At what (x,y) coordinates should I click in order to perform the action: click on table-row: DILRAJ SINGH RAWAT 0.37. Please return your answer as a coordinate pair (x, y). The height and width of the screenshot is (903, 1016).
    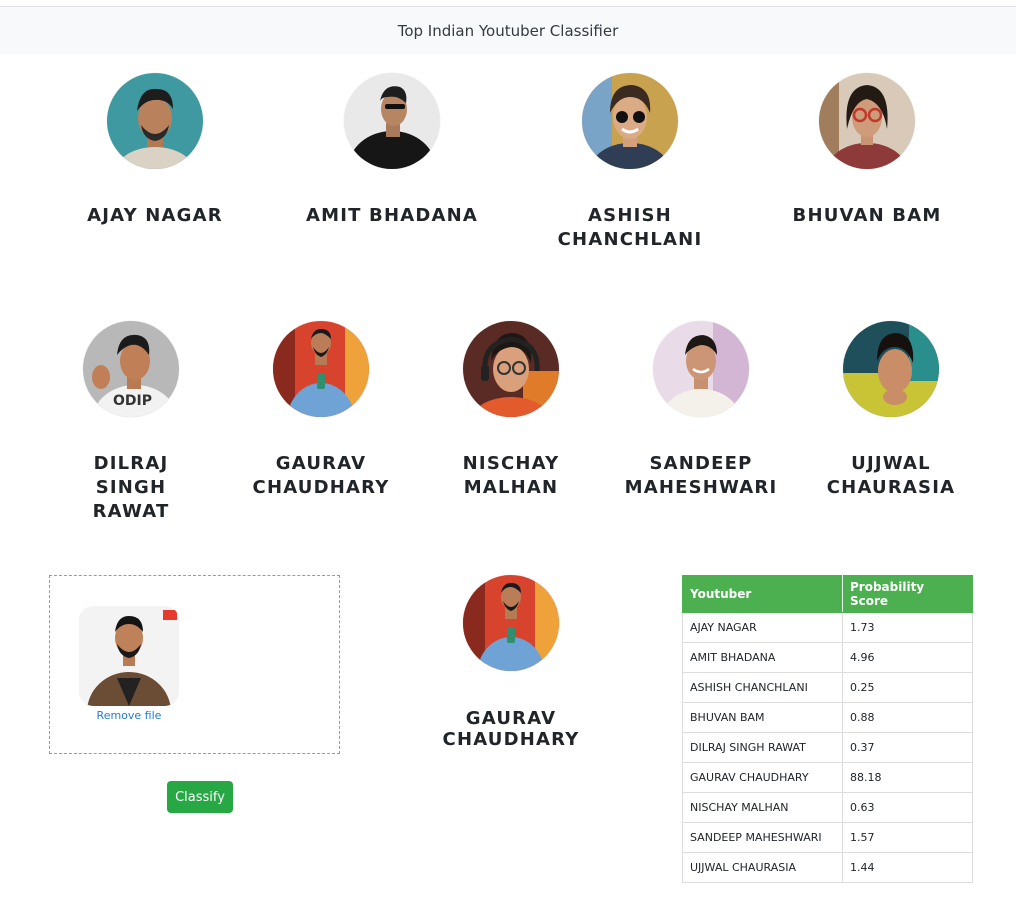
    Looking at the image, I should click on (827, 747).